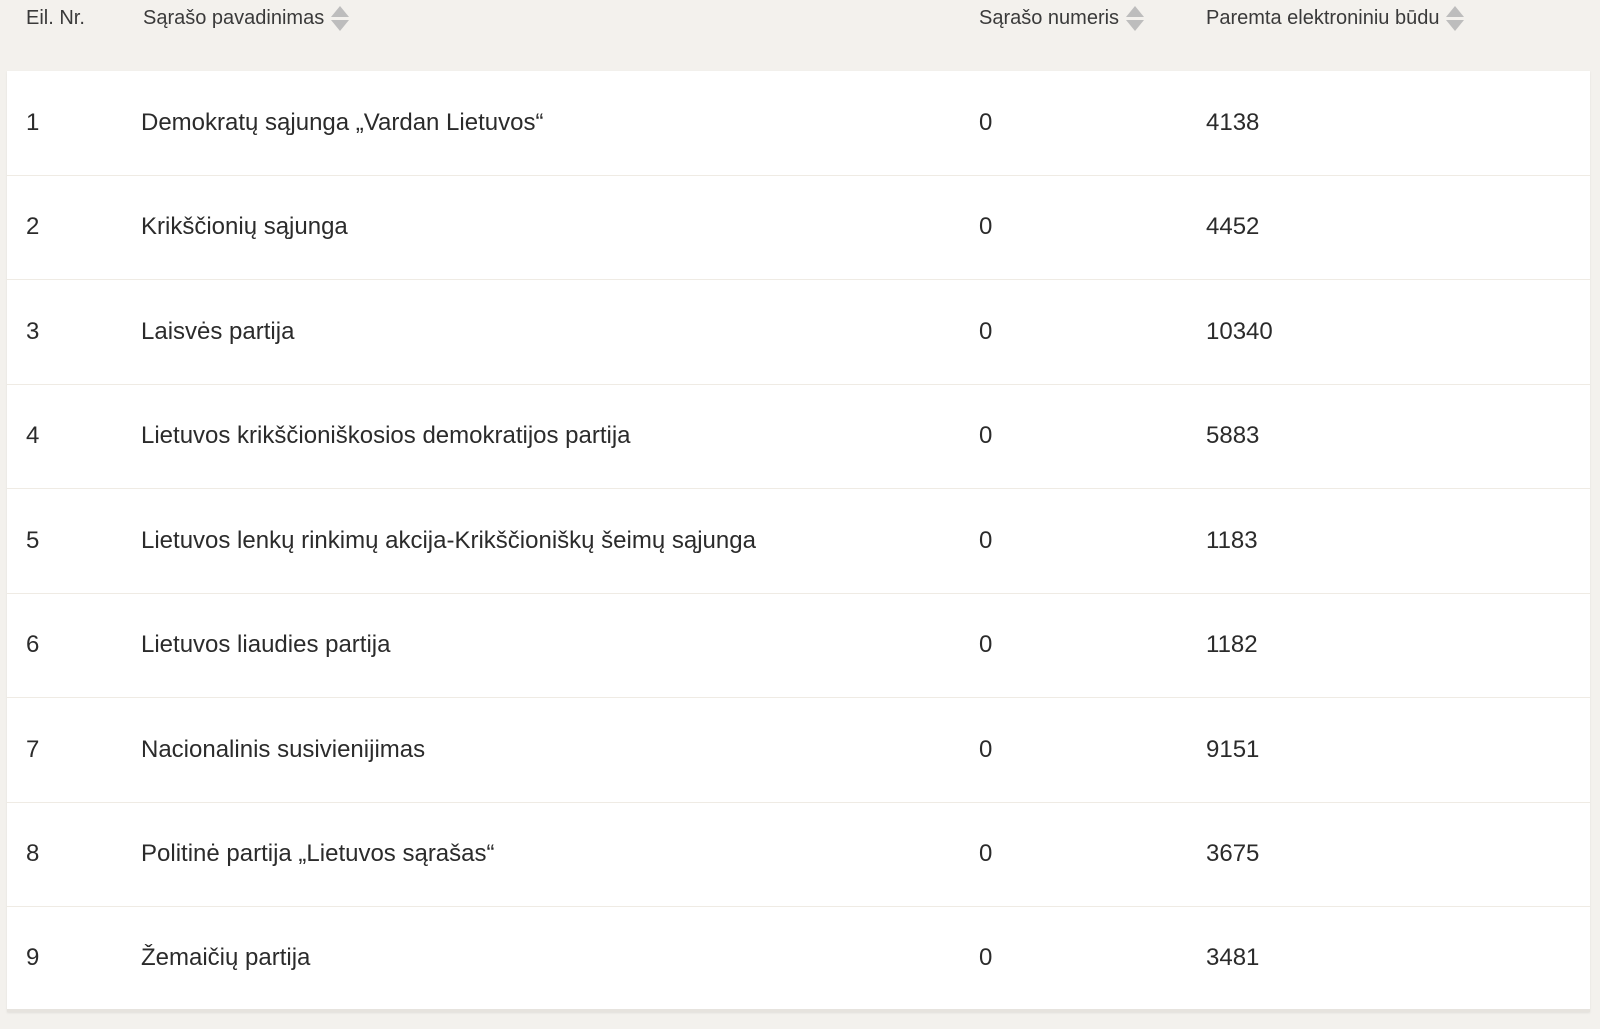 This screenshot has width=1600, height=1029. Describe the element at coordinates (798, 646) in the screenshot. I see `table-row: 6 Lietuvos liaudies partija 0 1182` at that location.